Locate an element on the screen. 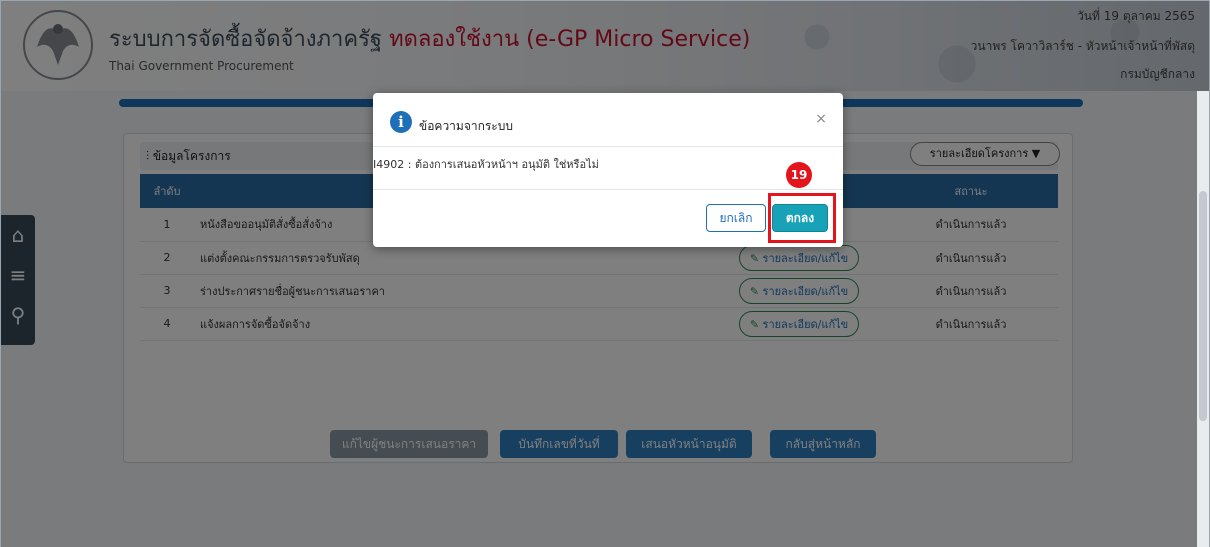 This screenshot has height=547, width=1210. info-icon: i is located at coordinates (401, 122).